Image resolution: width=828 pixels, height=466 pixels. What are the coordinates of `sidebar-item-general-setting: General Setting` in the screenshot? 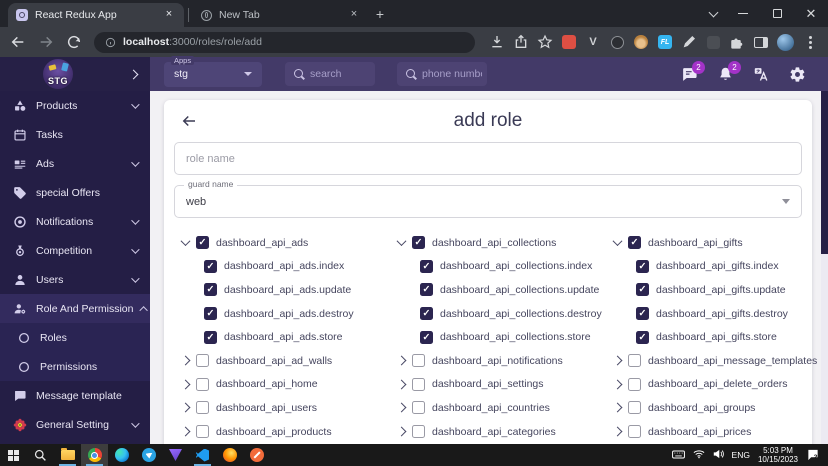 It's located at (75, 424).